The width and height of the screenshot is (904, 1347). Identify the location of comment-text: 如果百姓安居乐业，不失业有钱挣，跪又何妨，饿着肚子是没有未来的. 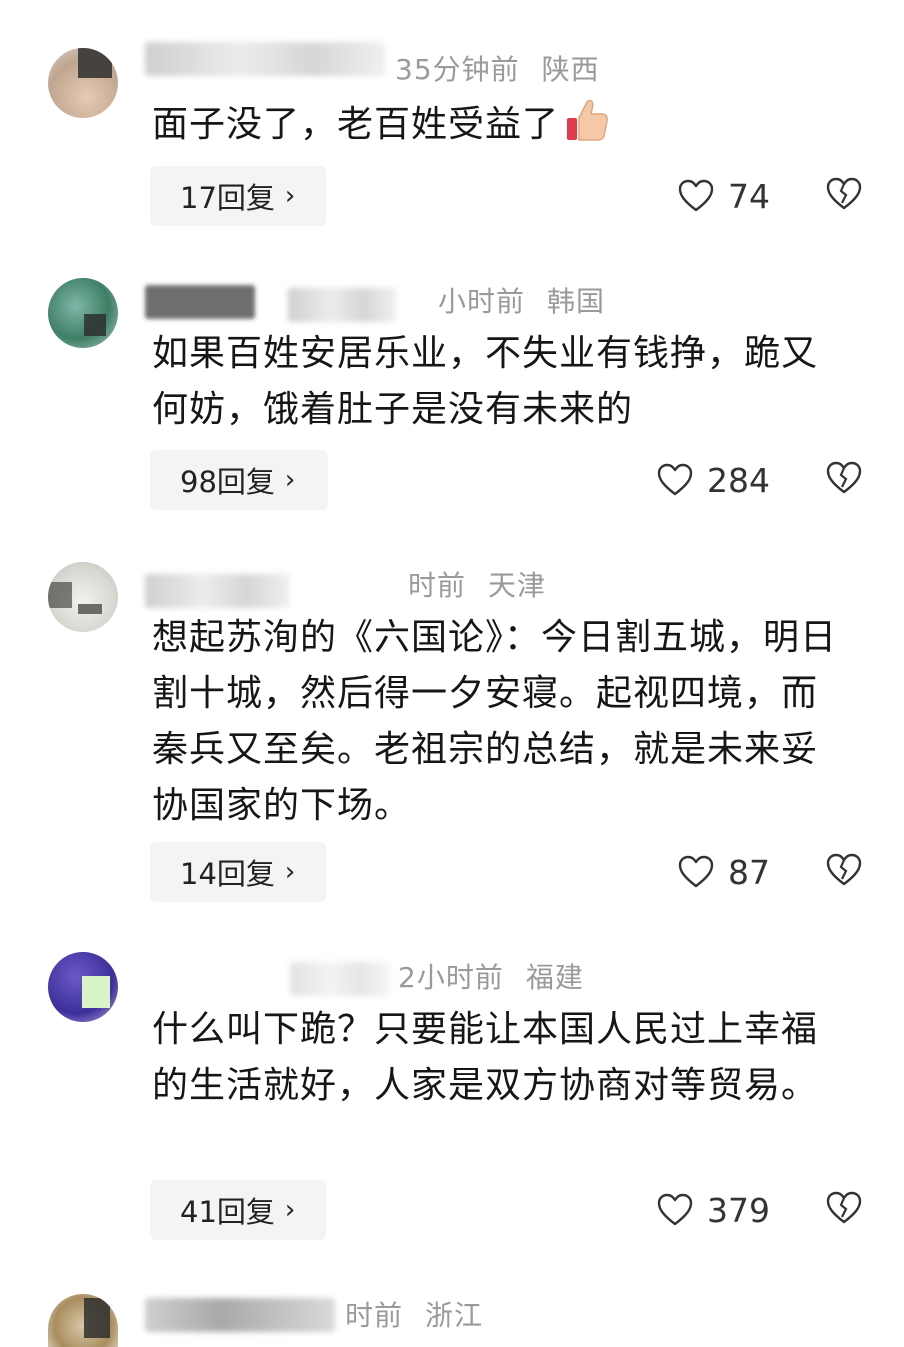
(485, 381).